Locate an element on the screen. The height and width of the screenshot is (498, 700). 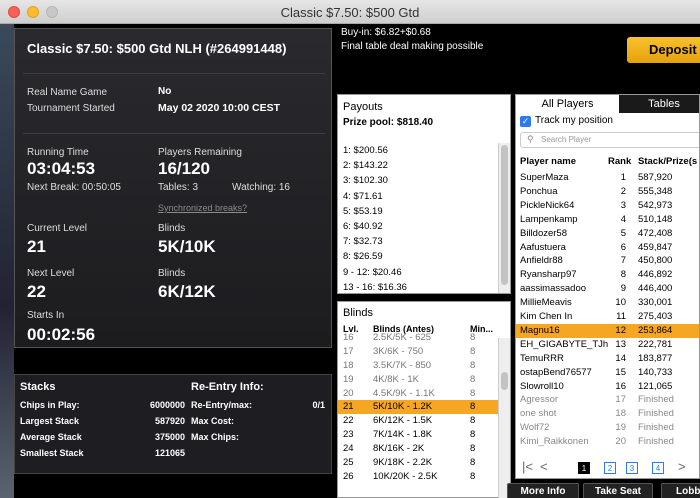
blinds-scrollbar is located at coordinates (504, 418).